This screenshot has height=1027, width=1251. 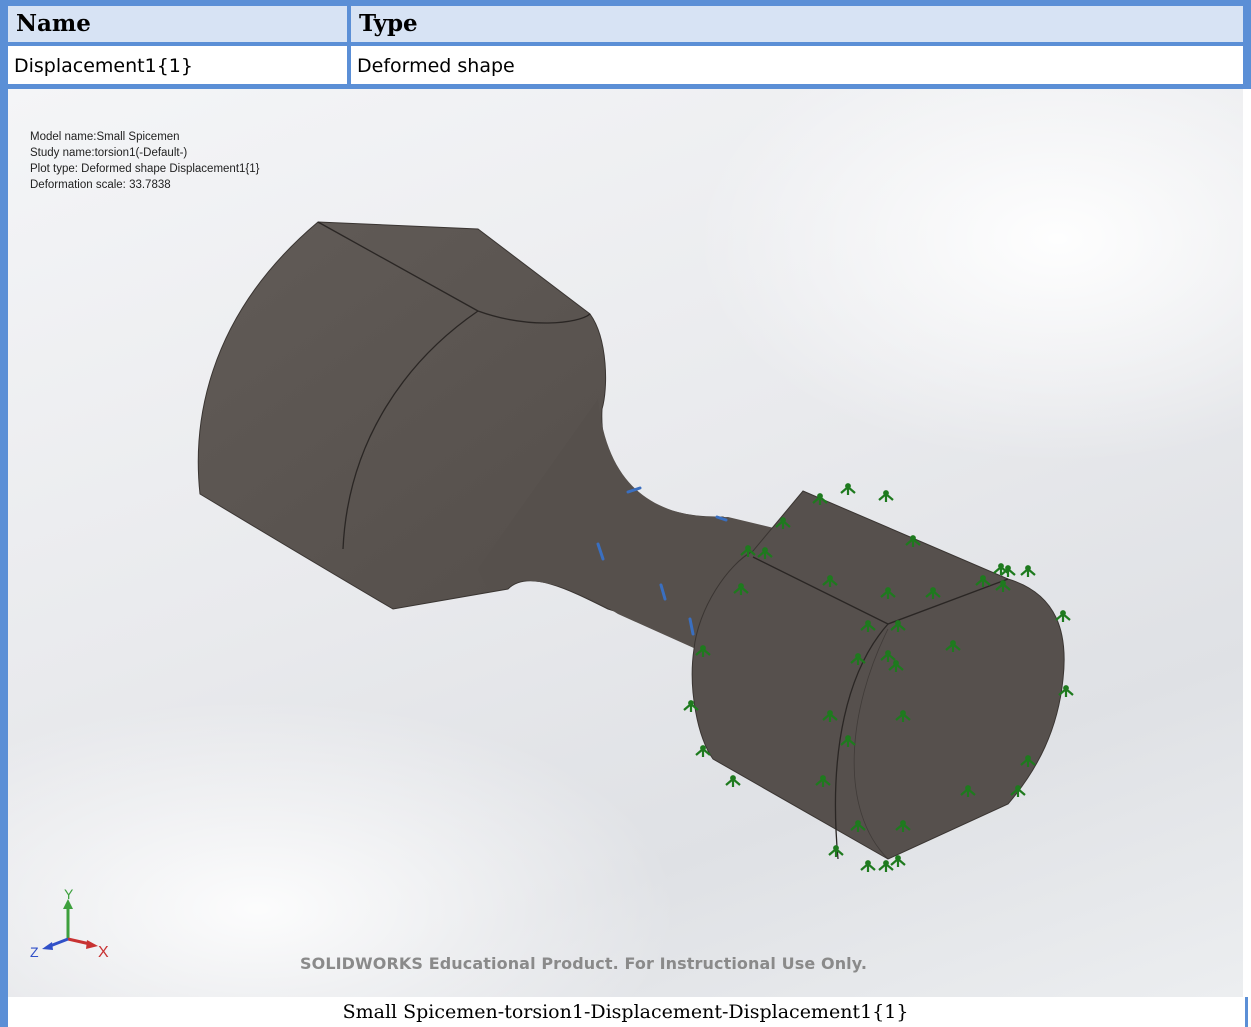 What do you see at coordinates (177, 24) in the screenshot?
I see `header-name: Name` at bounding box center [177, 24].